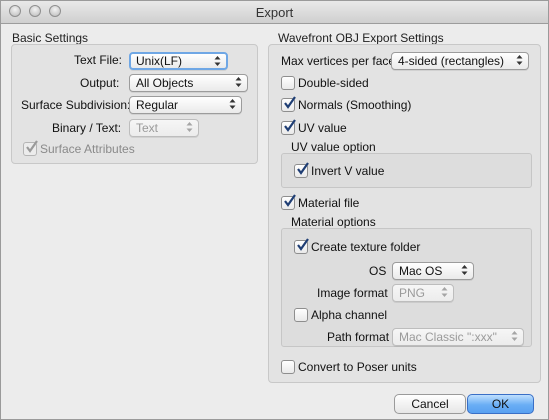 The image size is (549, 420). Describe the element at coordinates (352, 293) in the screenshot. I see `image-format-label: Image format` at that location.